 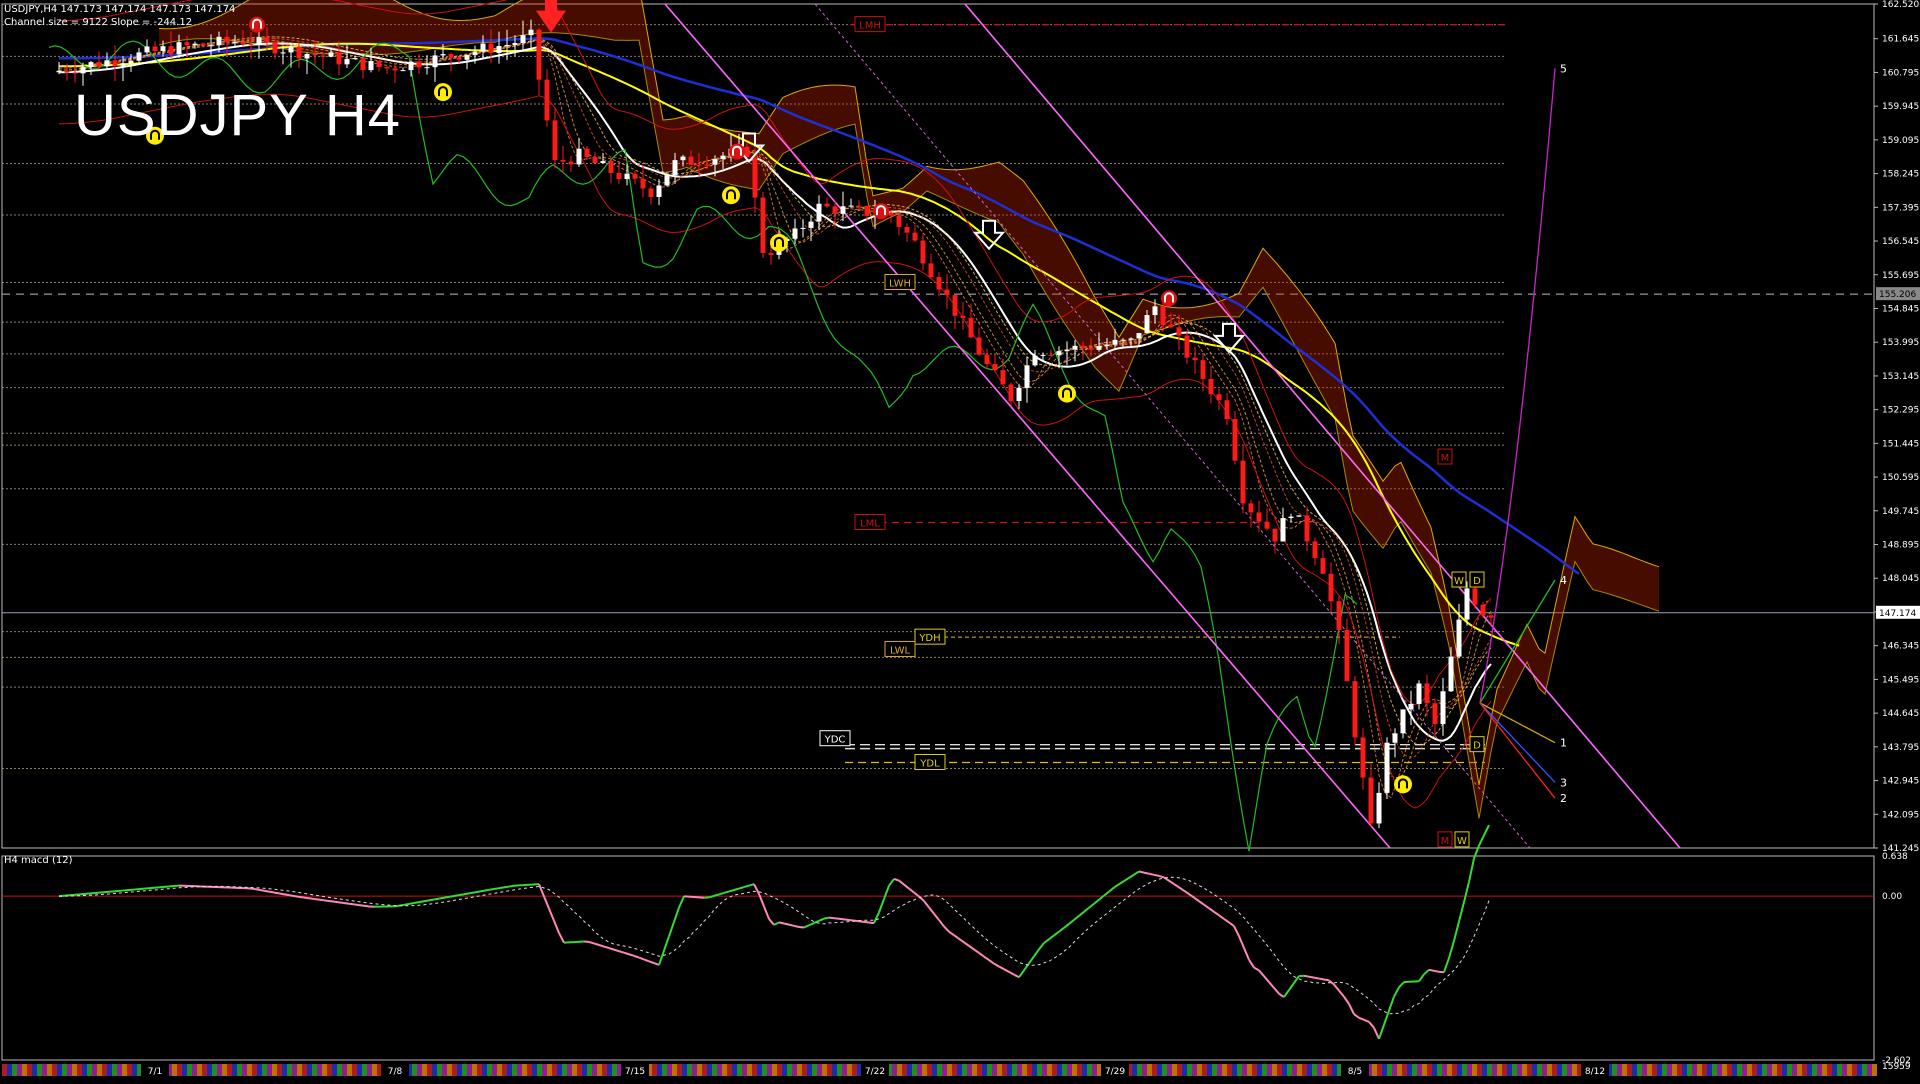 What do you see at coordinates (1900, 546) in the screenshot?
I see `y-tick-label: 148.895` at bounding box center [1900, 546].